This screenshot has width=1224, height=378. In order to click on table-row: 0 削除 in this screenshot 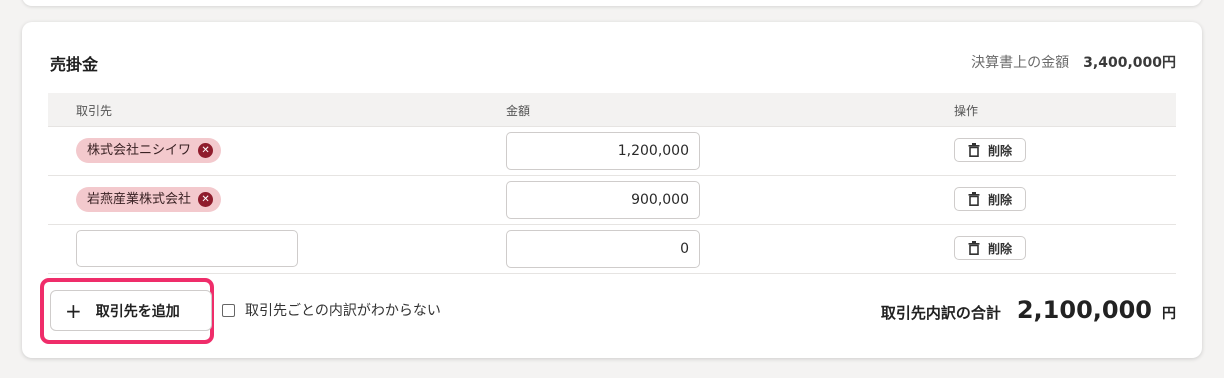, I will do `click(612, 249)`.